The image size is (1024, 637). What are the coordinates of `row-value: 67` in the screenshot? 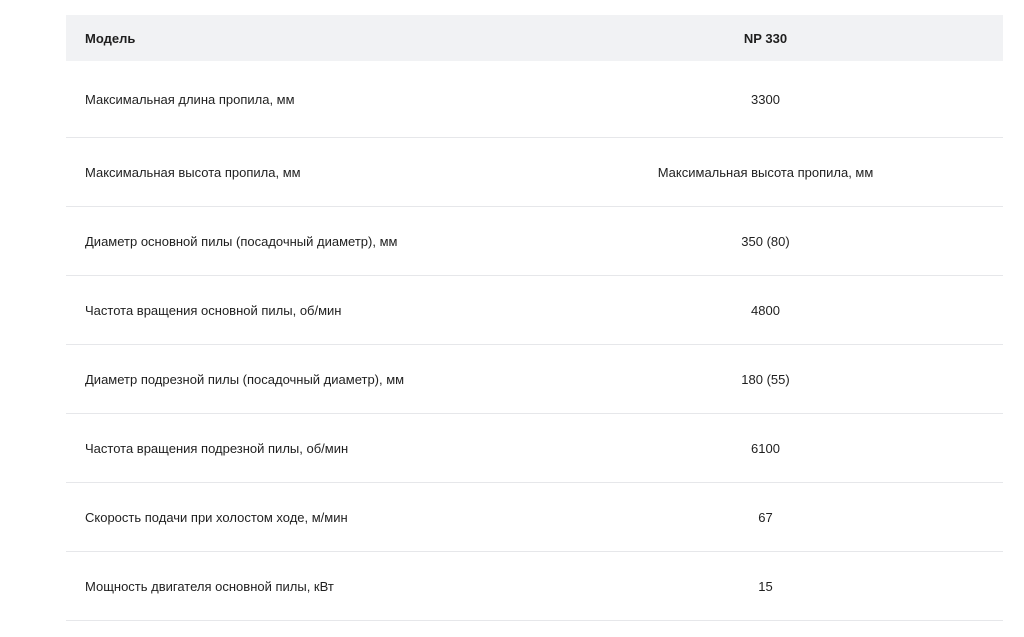 It's located at (765, 517).